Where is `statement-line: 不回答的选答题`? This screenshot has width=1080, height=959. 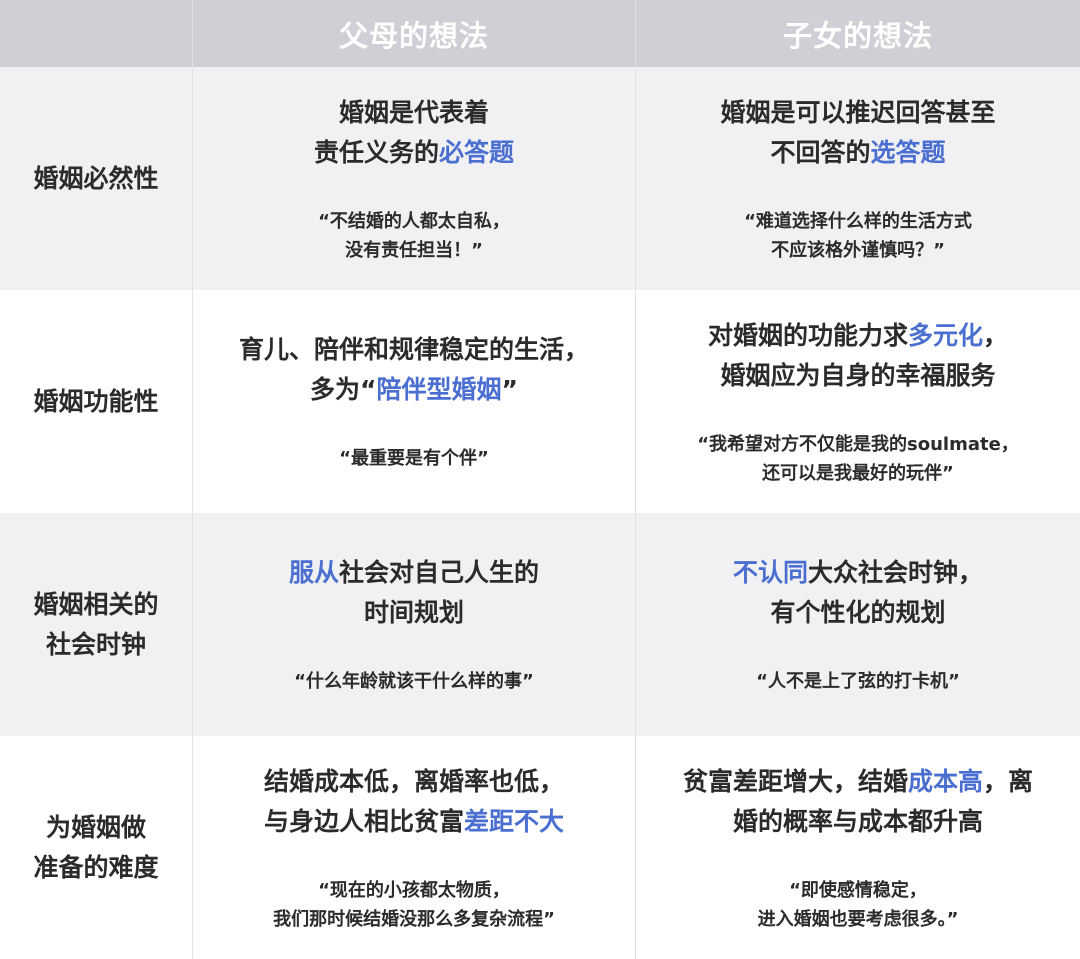
statement-line: 不回答的选答题 is located at coordinates (857, 153).